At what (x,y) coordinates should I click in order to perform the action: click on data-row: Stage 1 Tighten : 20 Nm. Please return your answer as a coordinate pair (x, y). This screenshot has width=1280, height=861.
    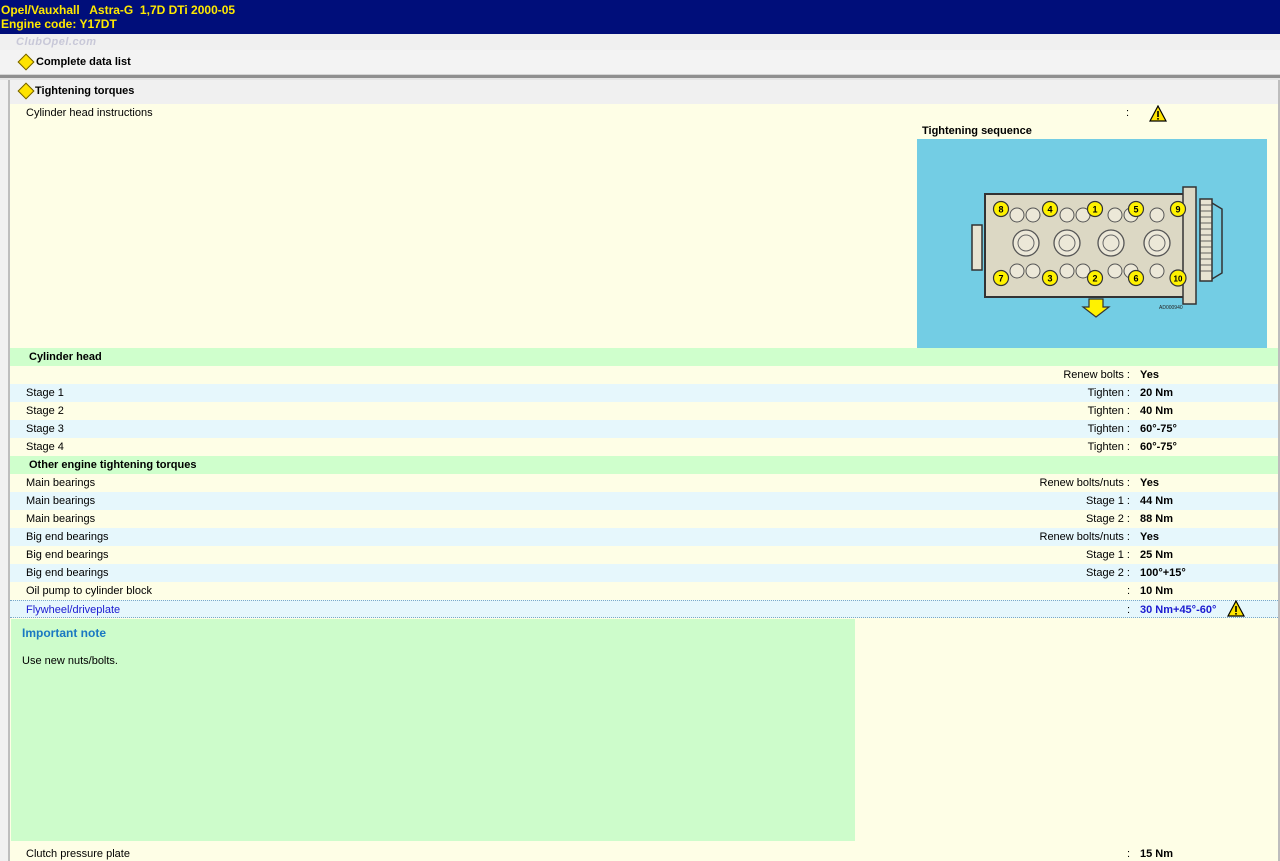
    Looking at the image, I should click on (644, 393).